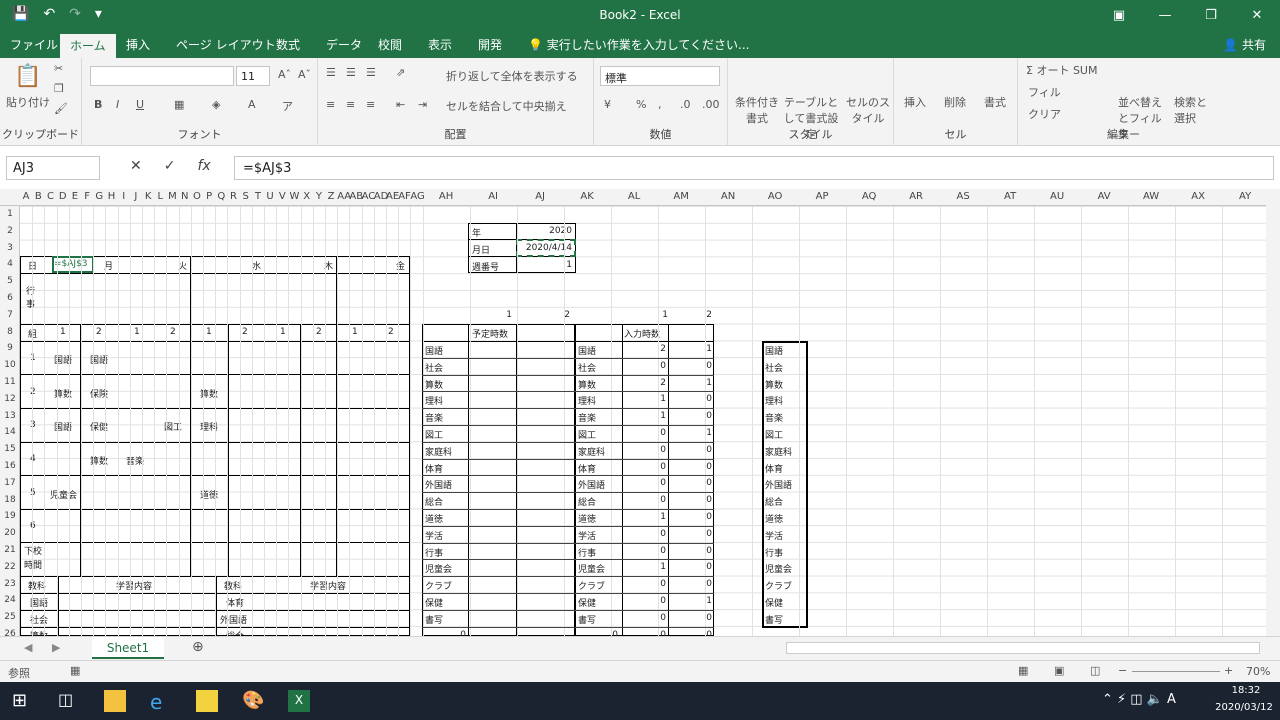  Describe the element at coordinates (344, 196) in the screenshot. I see `column-header: AA` at that location.